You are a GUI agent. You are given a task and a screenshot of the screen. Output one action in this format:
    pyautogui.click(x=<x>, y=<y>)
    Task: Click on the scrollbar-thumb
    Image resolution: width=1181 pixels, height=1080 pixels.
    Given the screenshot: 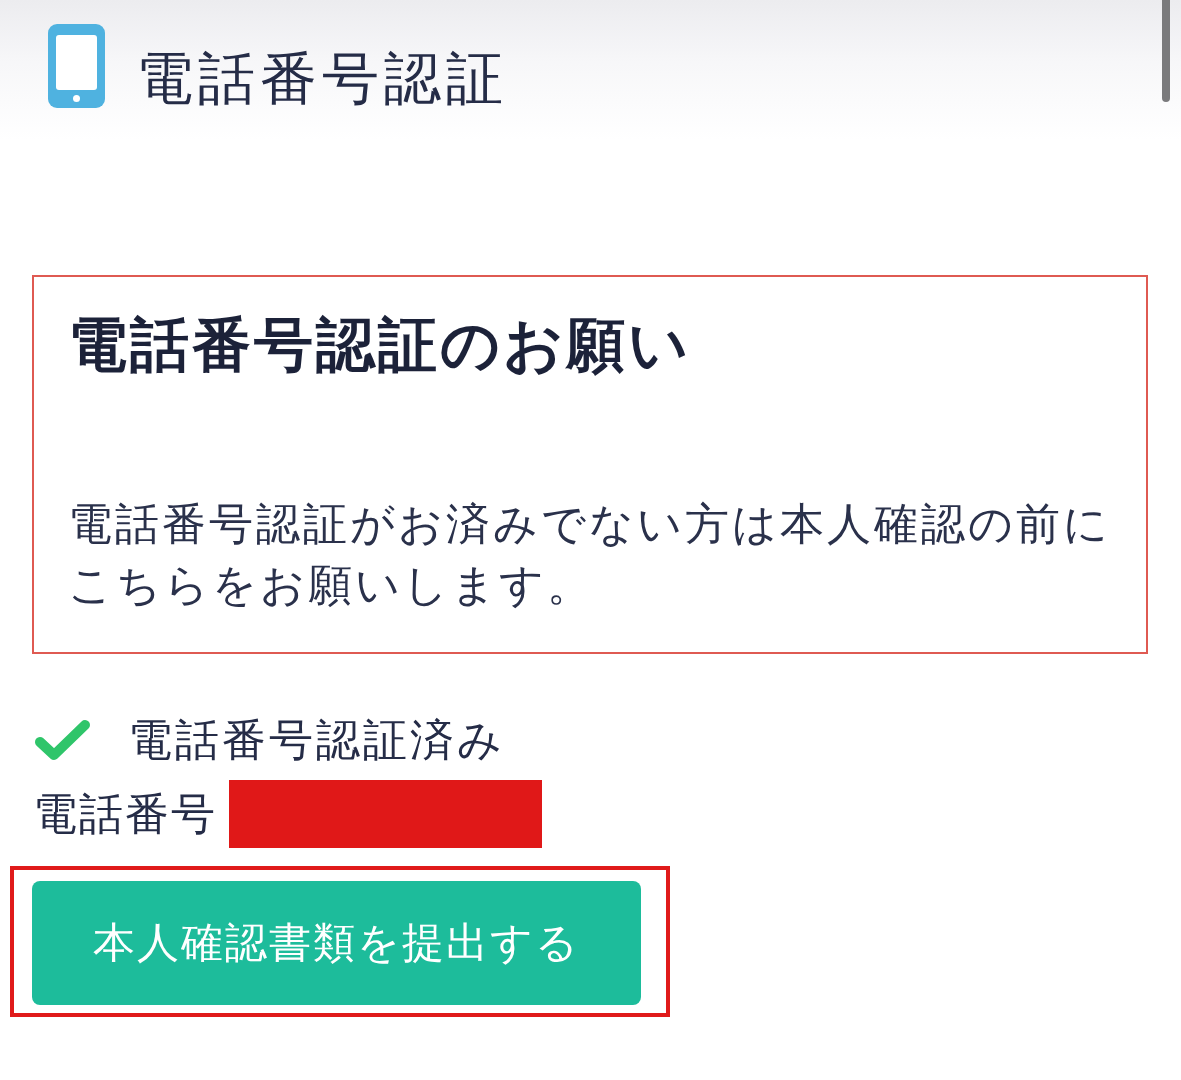 What is the action you would take?
    pyautogui.click(x=1166, y=51)
    